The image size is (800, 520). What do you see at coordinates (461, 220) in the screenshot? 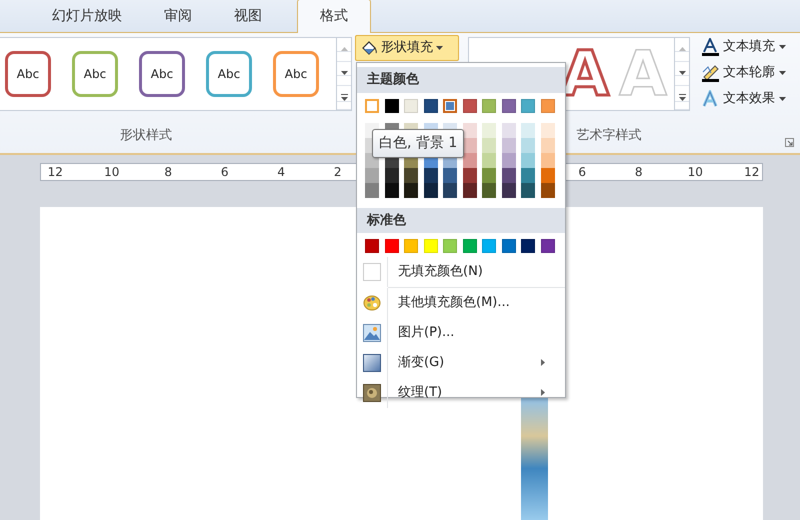
I see `menu-header: 标准色` at bounding box center [461, 220].